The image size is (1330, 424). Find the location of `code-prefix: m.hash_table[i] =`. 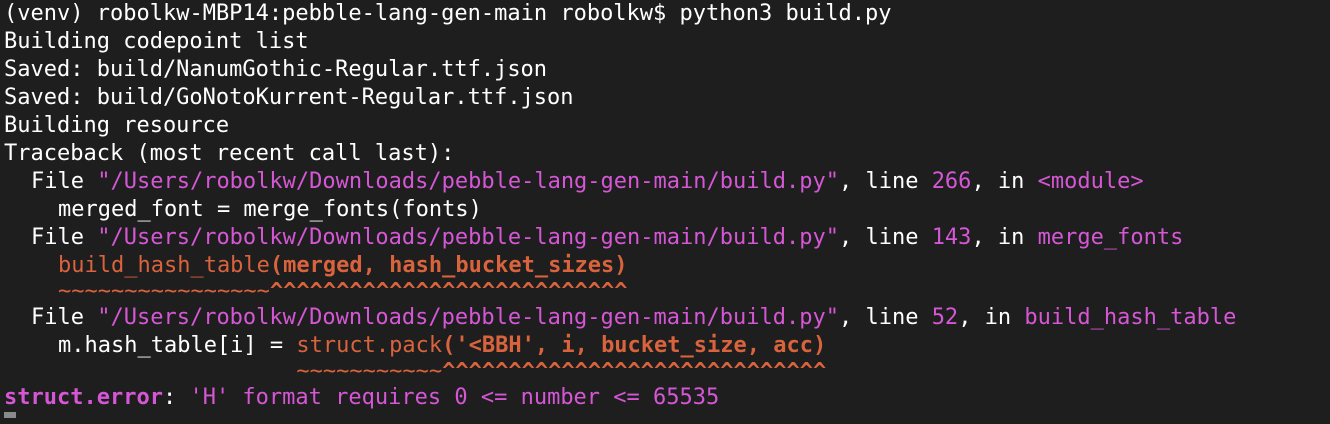

code-prefix: m.hash_table[i] = is located at coordinates (177, 345).